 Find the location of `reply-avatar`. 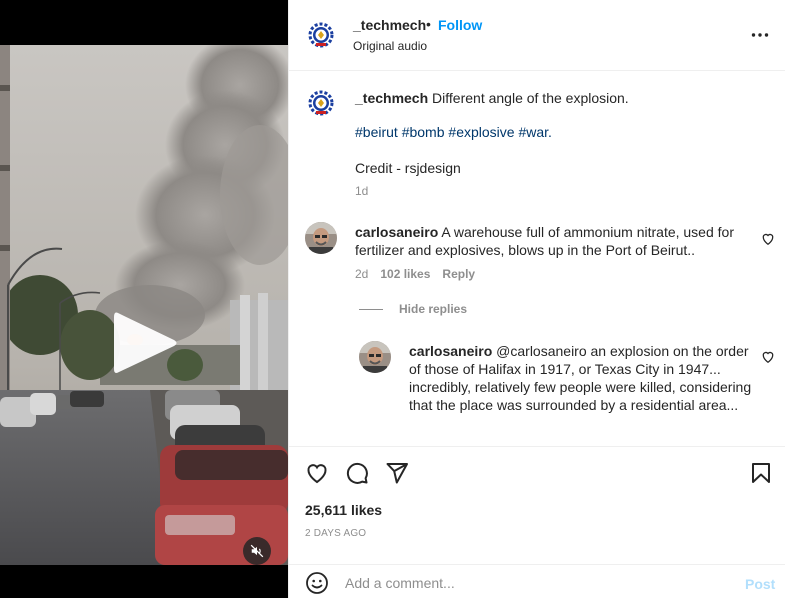

reply-avatar is located at coordinates (375, 357).